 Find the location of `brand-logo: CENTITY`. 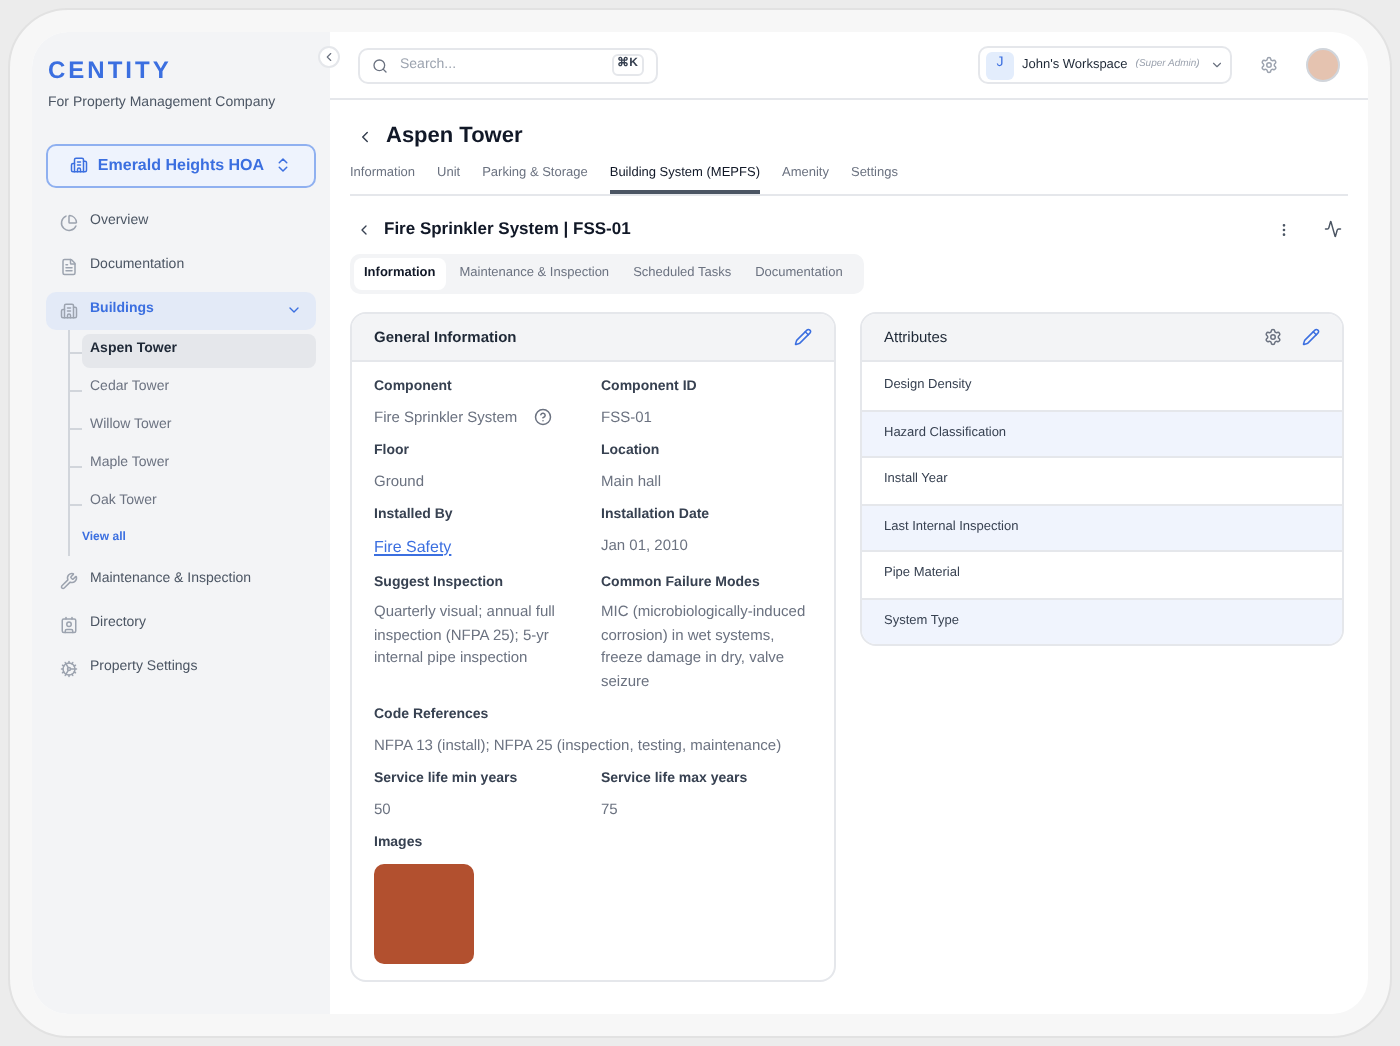

brand-logo: CENTITY is located at coordinates (110, 71).